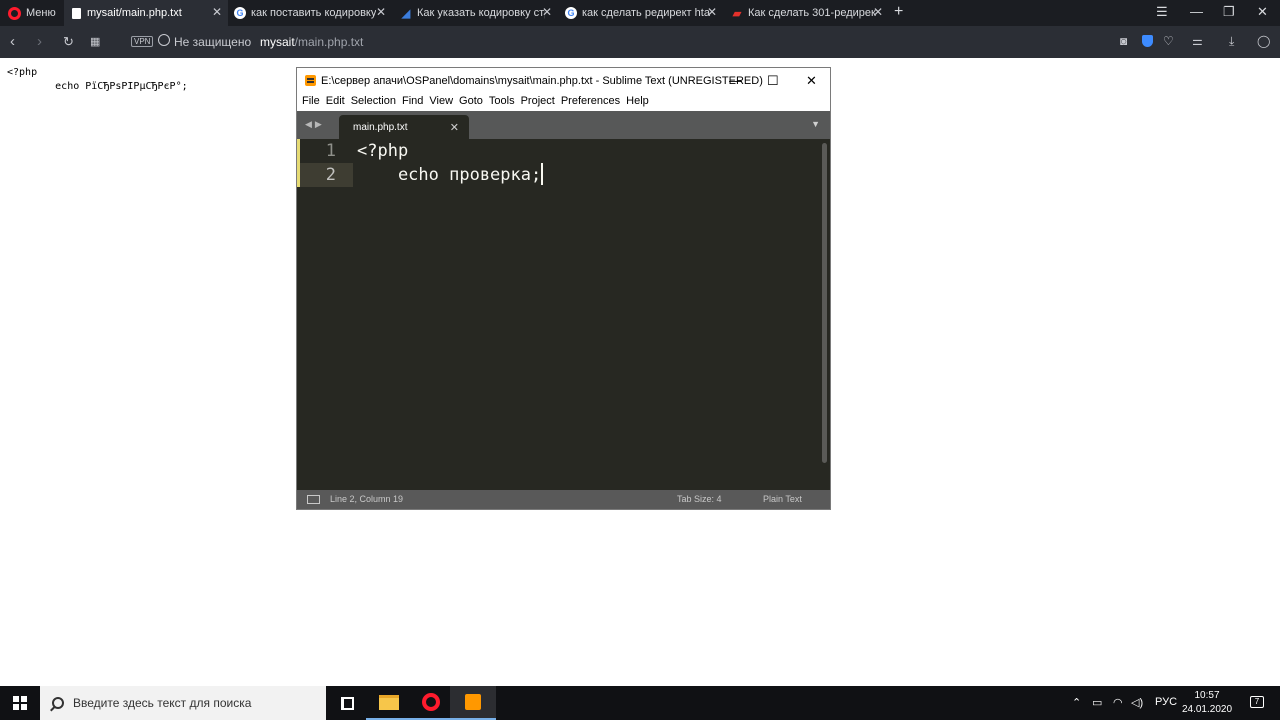 The image size is (1280, 720). What do you see at coordinates (383, 151) in the screenshot?
I see `code-line: <?php` at bounding box center [383, 151].